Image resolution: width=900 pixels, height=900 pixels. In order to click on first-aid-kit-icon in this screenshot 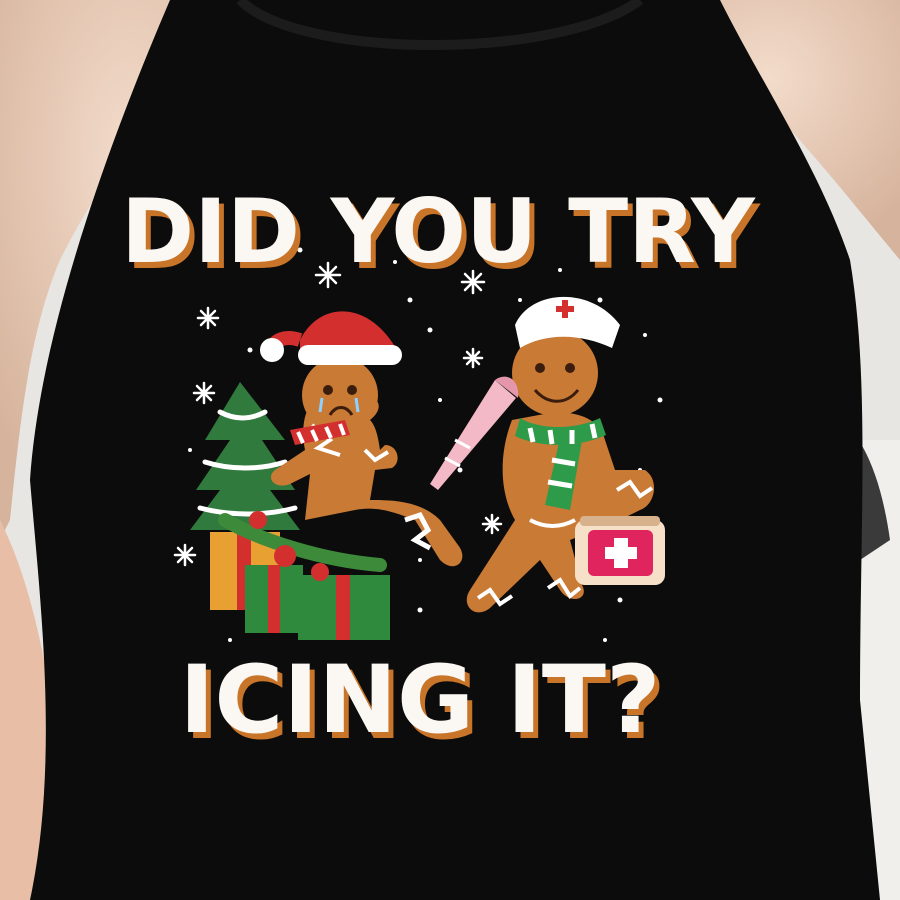, I will do `click(620, 550)`.